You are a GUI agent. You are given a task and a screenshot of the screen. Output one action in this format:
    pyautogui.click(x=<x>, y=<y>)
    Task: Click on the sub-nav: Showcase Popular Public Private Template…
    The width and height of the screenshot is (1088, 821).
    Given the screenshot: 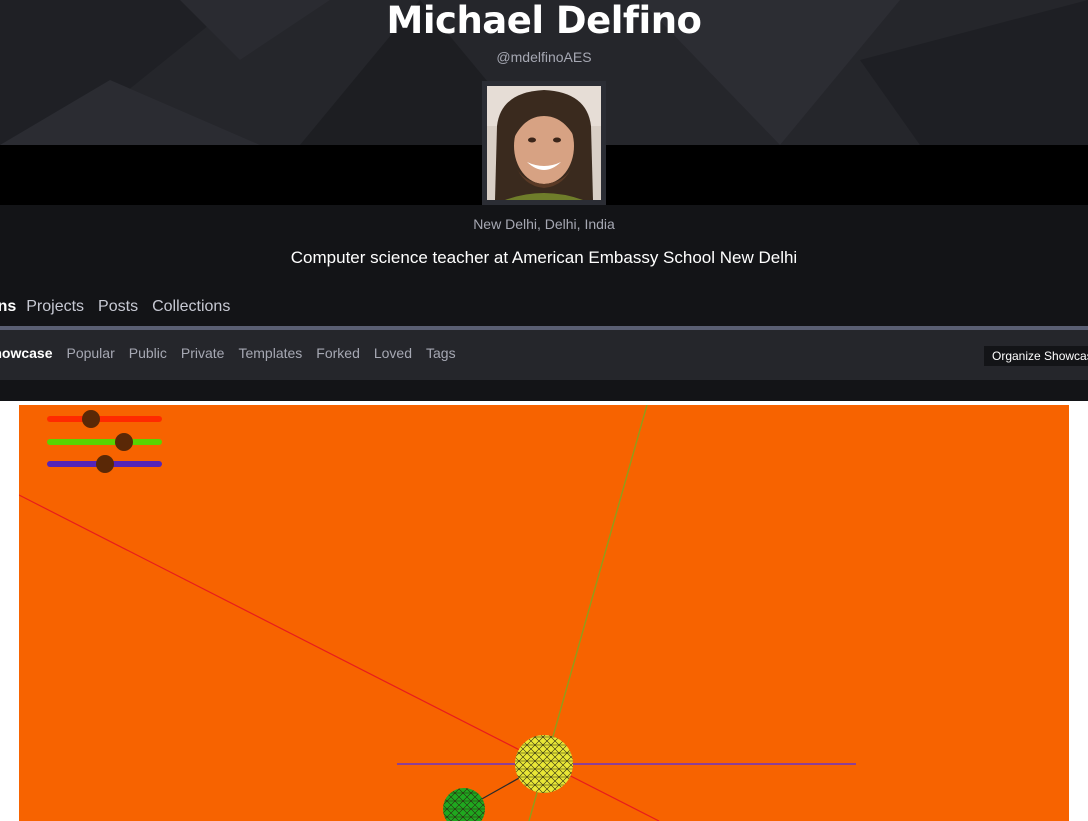 What is the action you would take?
    pyautogui.click(x=544, y=355)
    